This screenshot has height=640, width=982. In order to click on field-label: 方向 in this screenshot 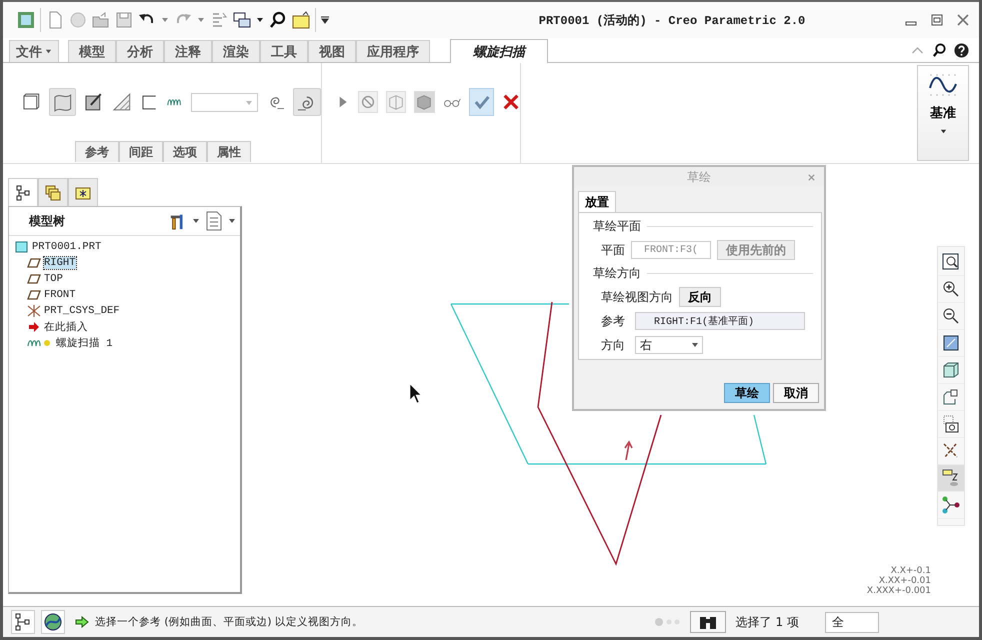, I will do `click(613, 345)`.